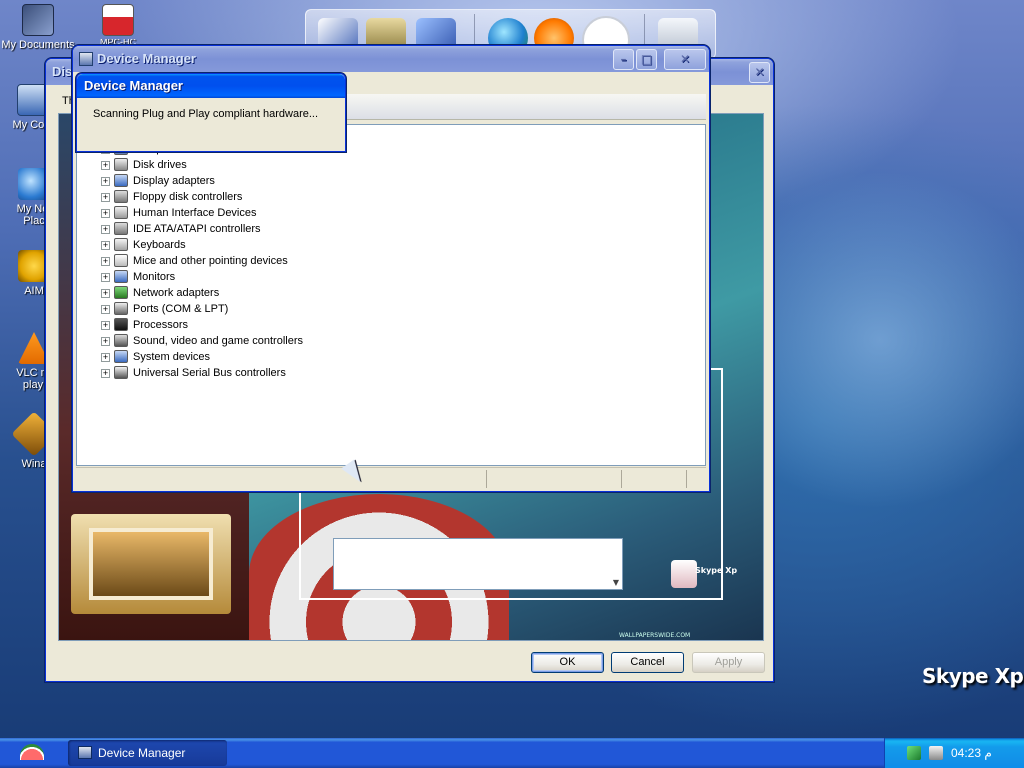  I want to click on ide-controller-icon, so click(121, 228).